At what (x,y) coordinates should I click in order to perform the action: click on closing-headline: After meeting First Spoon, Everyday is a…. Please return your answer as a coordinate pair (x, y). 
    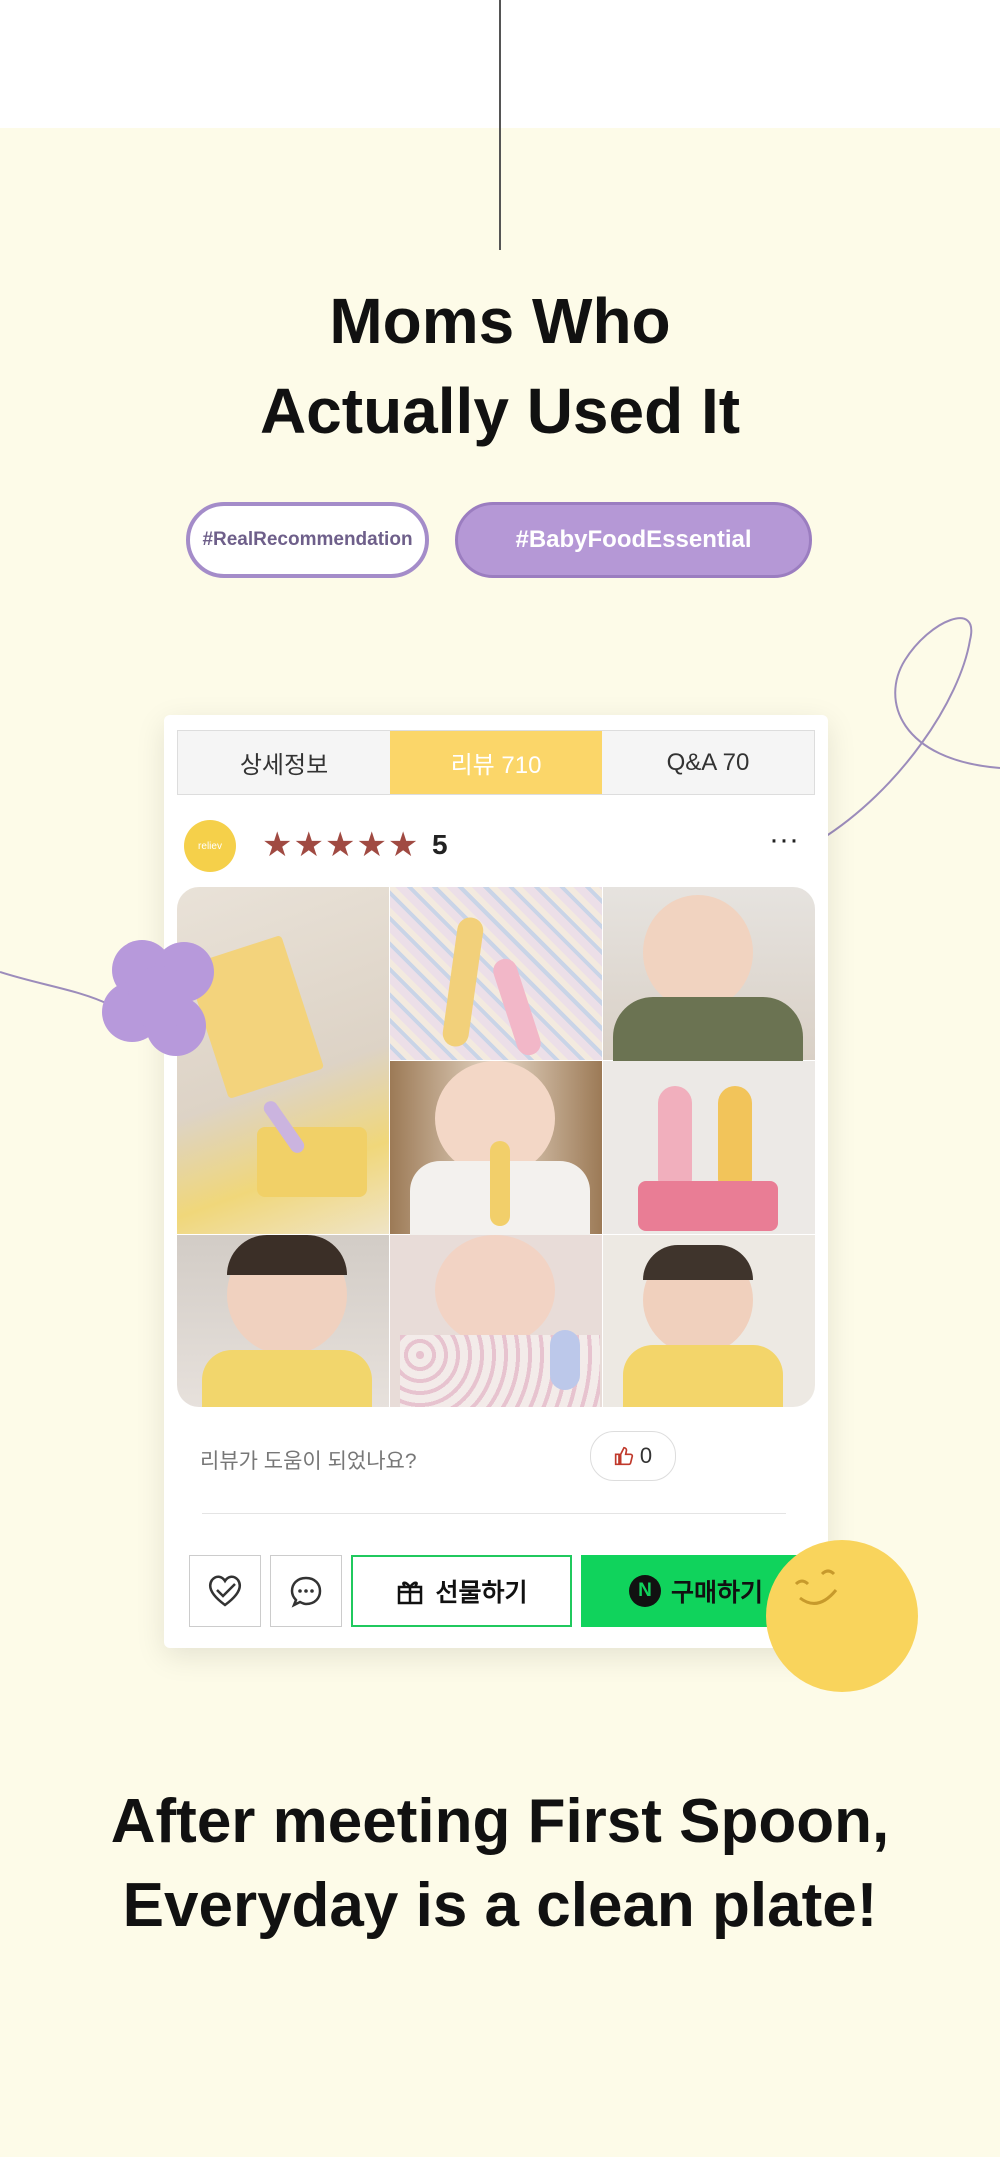
    Looking at the image, I should click on (500, 1864).